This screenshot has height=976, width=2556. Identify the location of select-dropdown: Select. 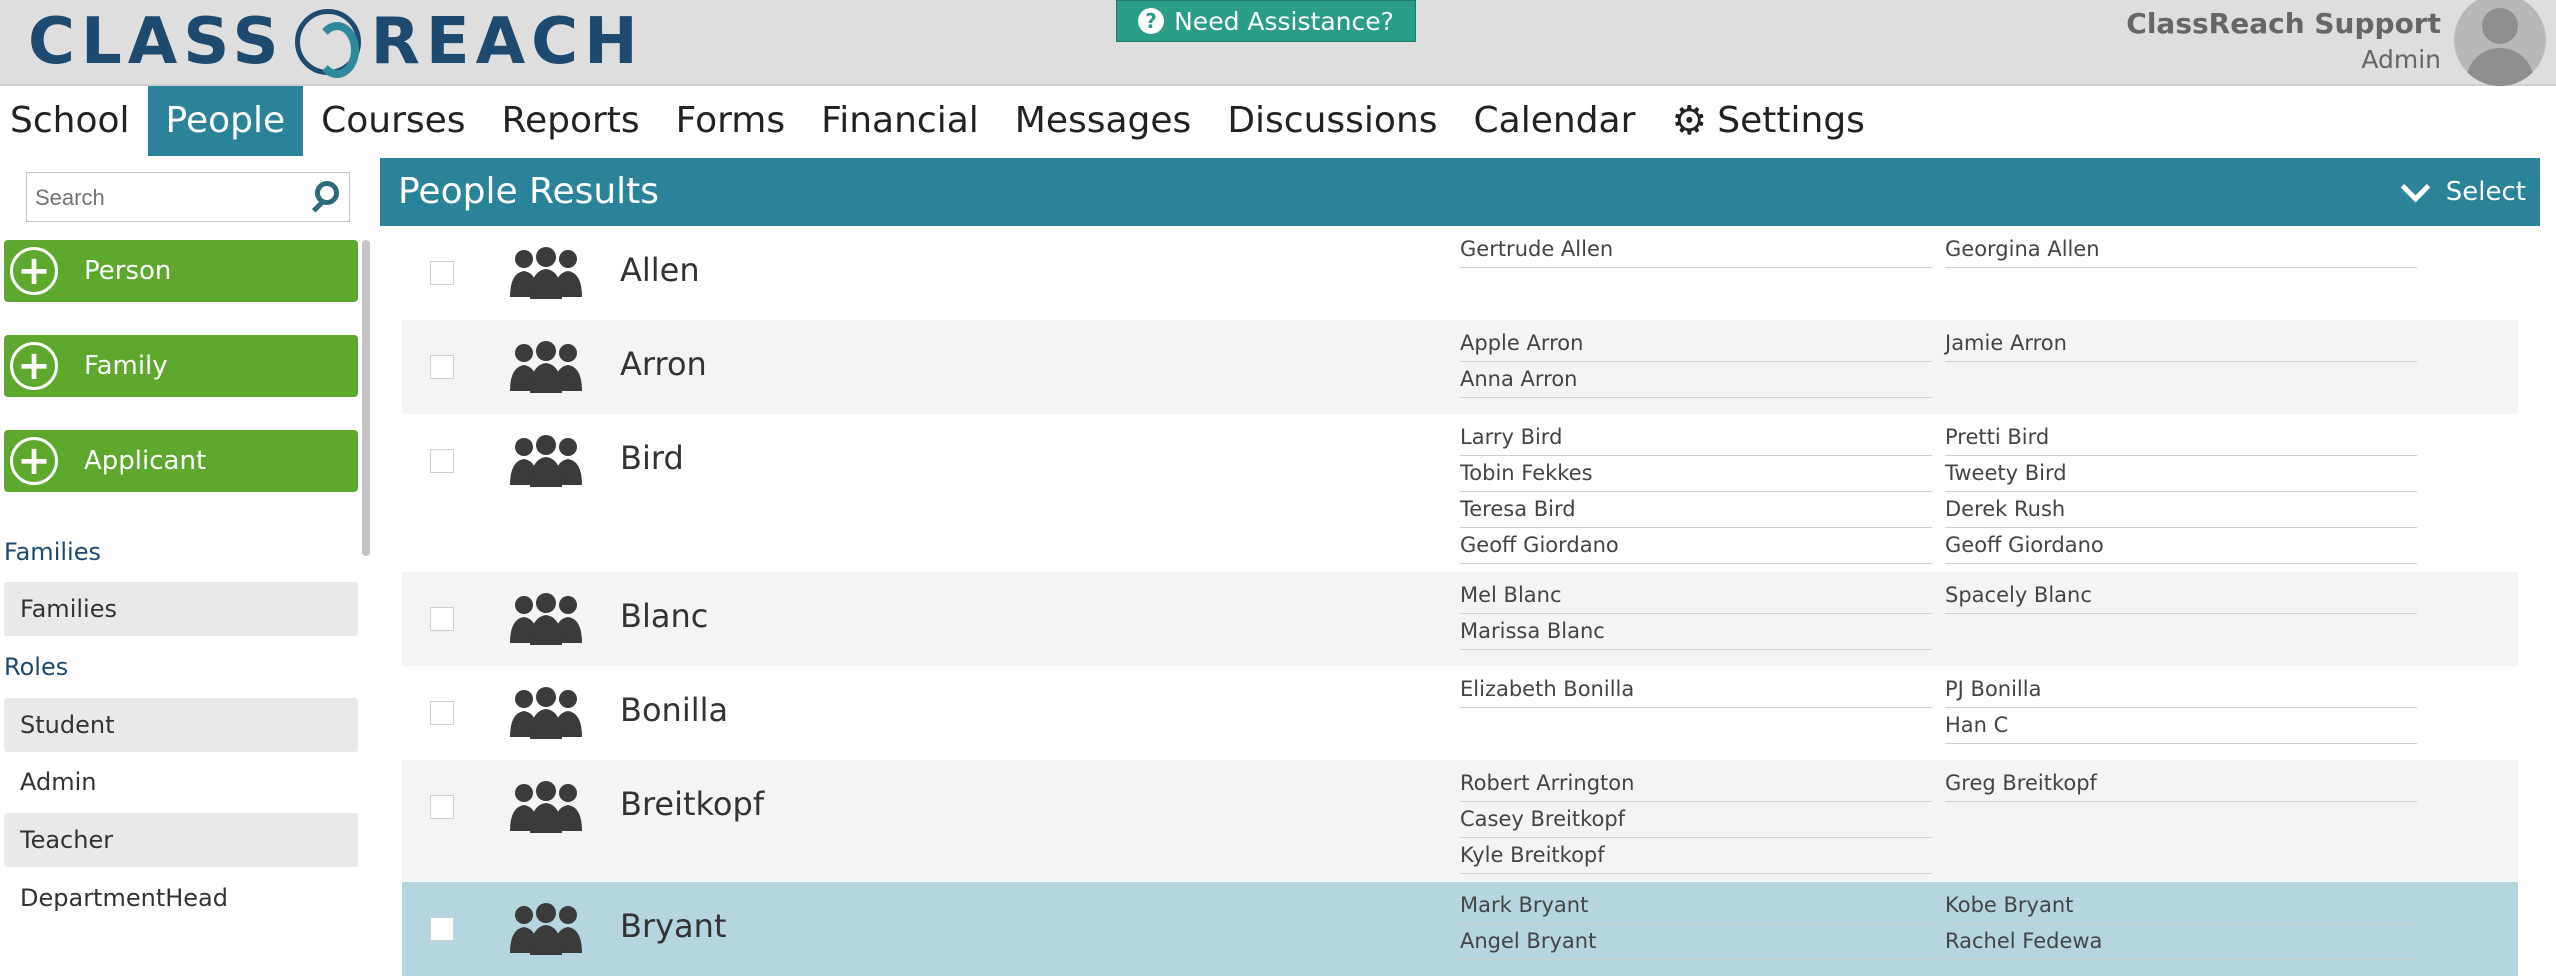
(2463, 192).